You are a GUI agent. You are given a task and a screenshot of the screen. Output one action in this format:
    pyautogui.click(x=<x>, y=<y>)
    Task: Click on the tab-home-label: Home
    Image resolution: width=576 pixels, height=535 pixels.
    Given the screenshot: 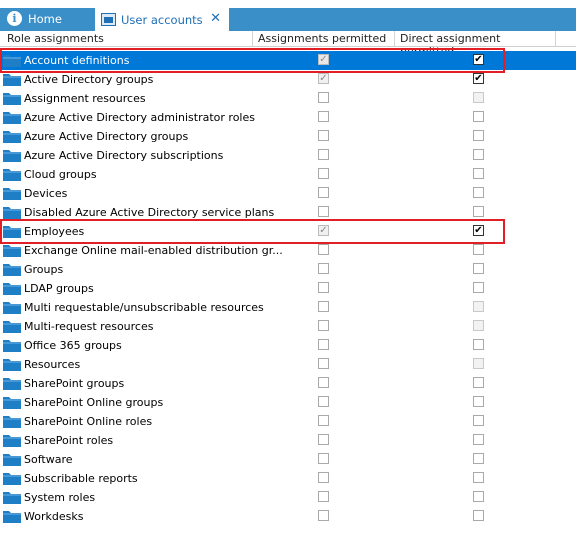 What is the action you would take?
    pyautogui.click(x=45, y=18)
    